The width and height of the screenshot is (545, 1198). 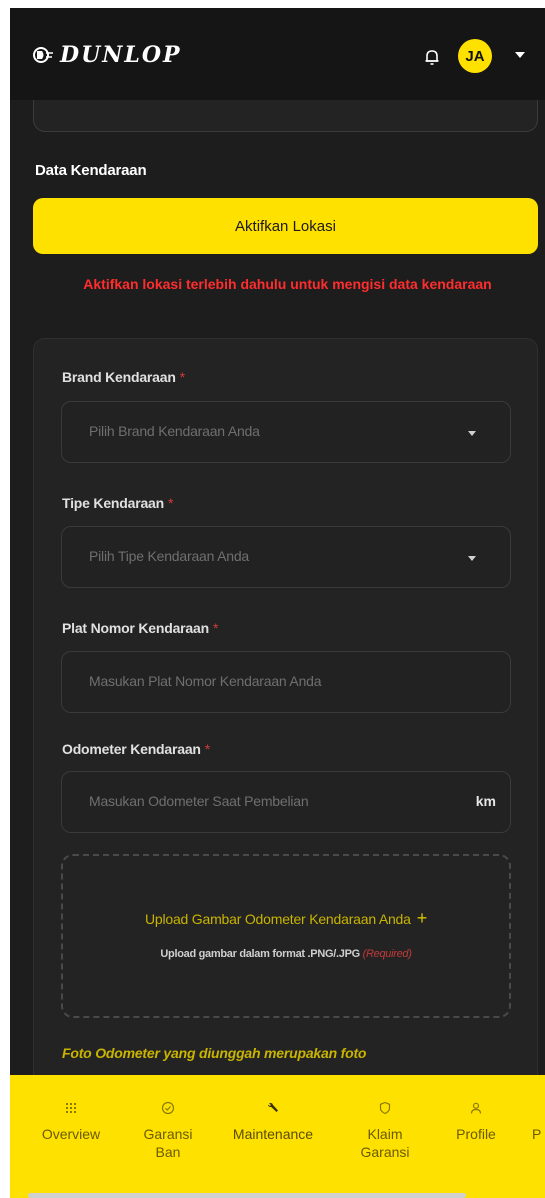 What do you see at coordinates (422, 918) in the screenshot?
I see `plus-icon: +` at bounding box center [422, 918].